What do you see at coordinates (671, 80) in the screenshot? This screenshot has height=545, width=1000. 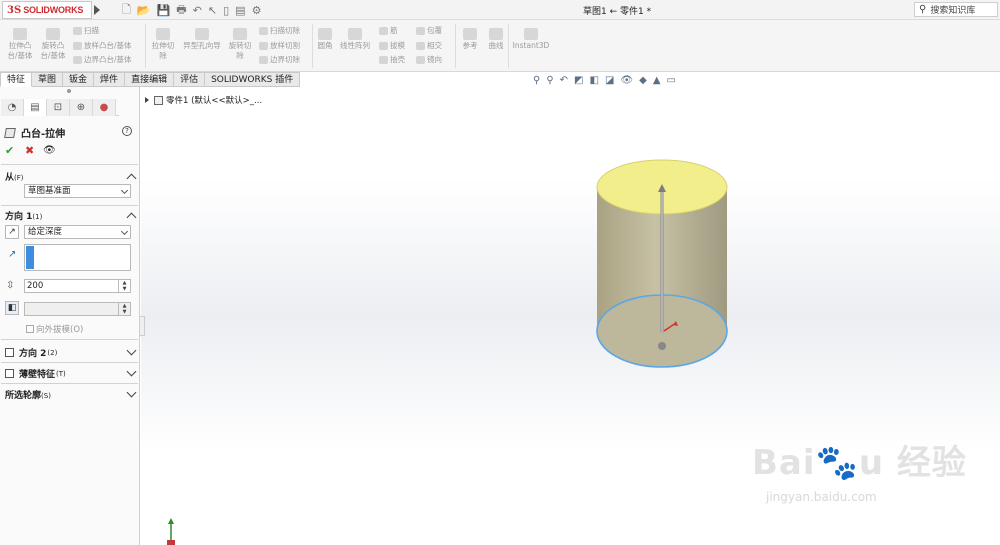 I see `view-settings-icon: ▭` at bounding box center [671, 80].